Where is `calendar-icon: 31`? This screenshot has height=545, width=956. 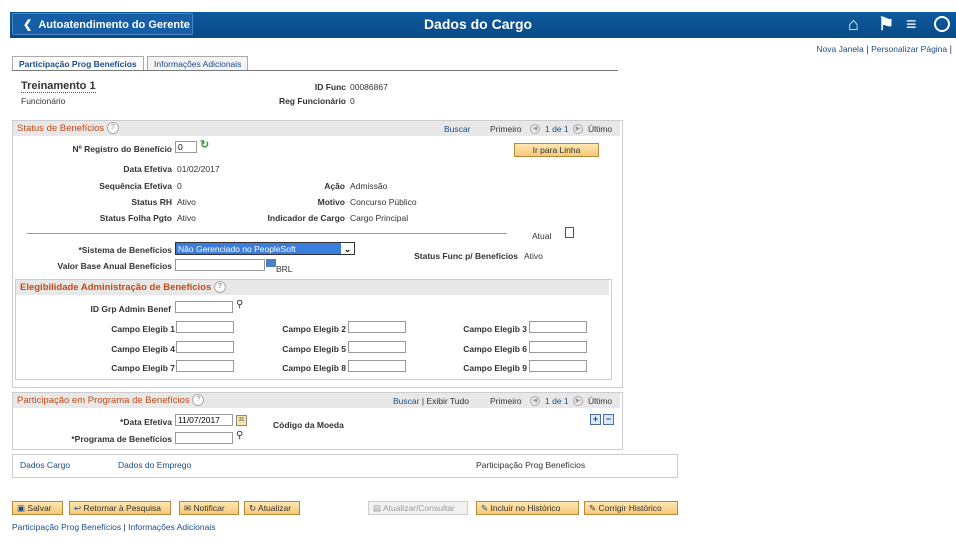 calendar-icon: 31 is located at coordinates (241, 420).